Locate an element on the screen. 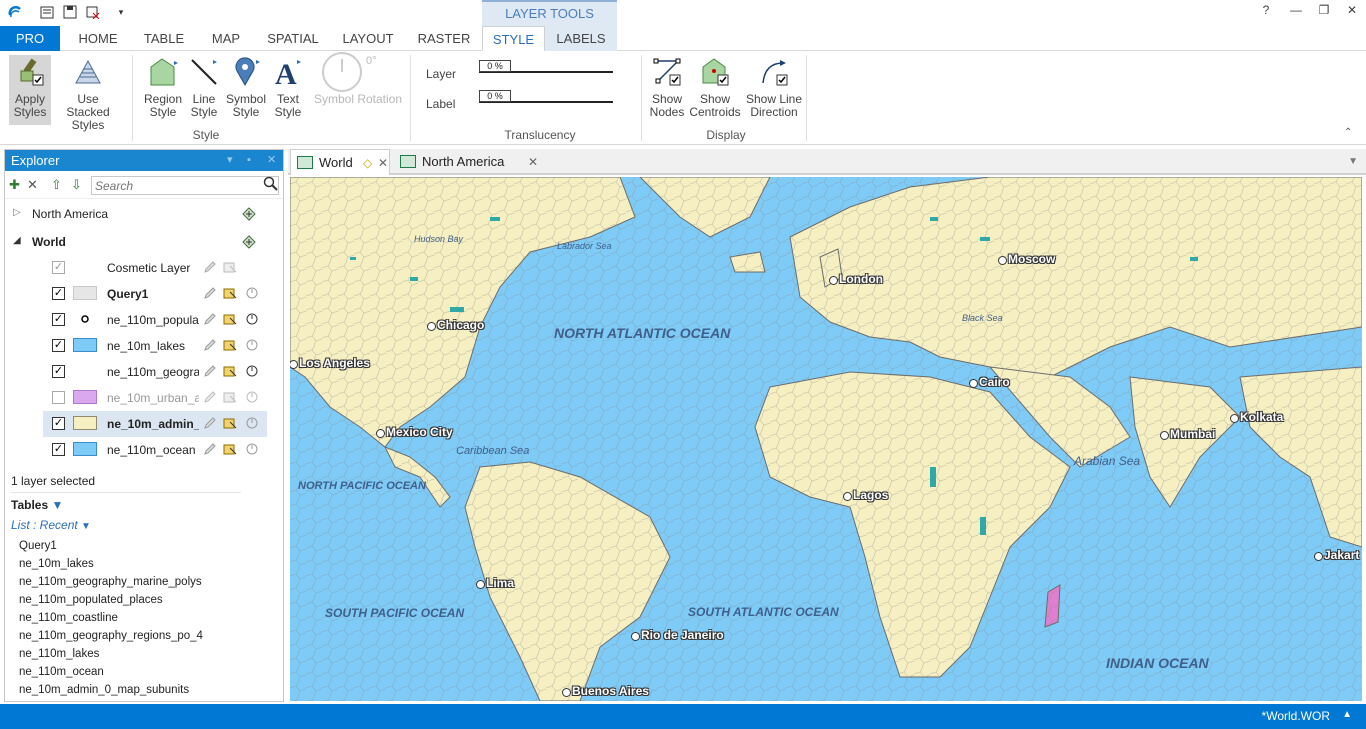  symbol-rotation-control: 0° Symbol Rotation is located at coordinates (358, 79).